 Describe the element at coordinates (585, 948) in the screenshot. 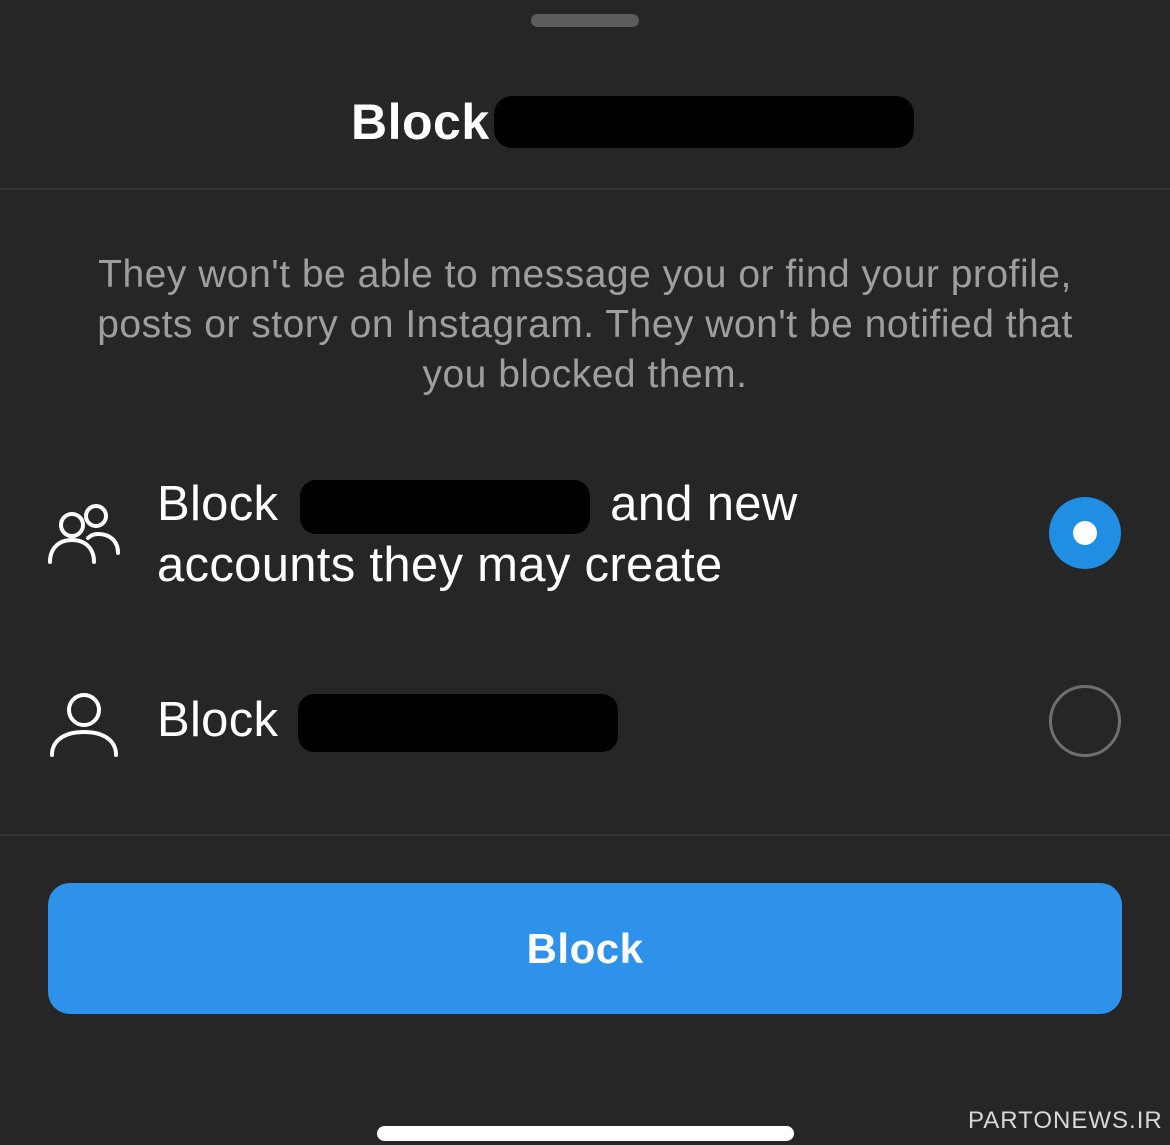

I see `block-button: Block` at that location.